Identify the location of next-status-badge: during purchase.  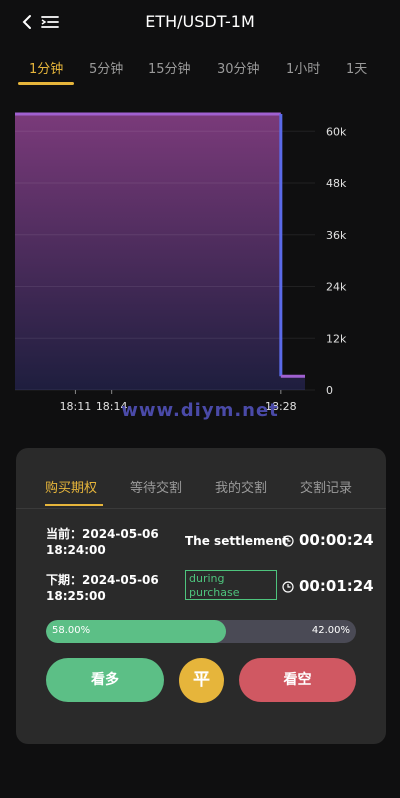
(231, 585).